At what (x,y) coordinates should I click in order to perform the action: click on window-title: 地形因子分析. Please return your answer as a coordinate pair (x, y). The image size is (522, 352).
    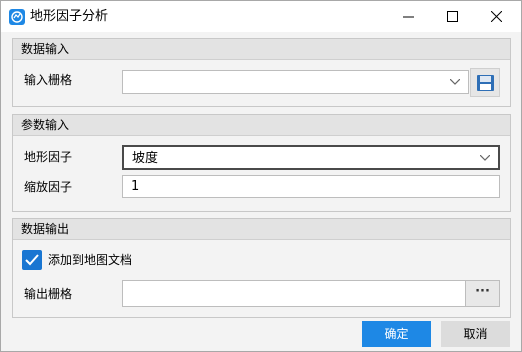
    Looking at the image, I should click on (69, 16).